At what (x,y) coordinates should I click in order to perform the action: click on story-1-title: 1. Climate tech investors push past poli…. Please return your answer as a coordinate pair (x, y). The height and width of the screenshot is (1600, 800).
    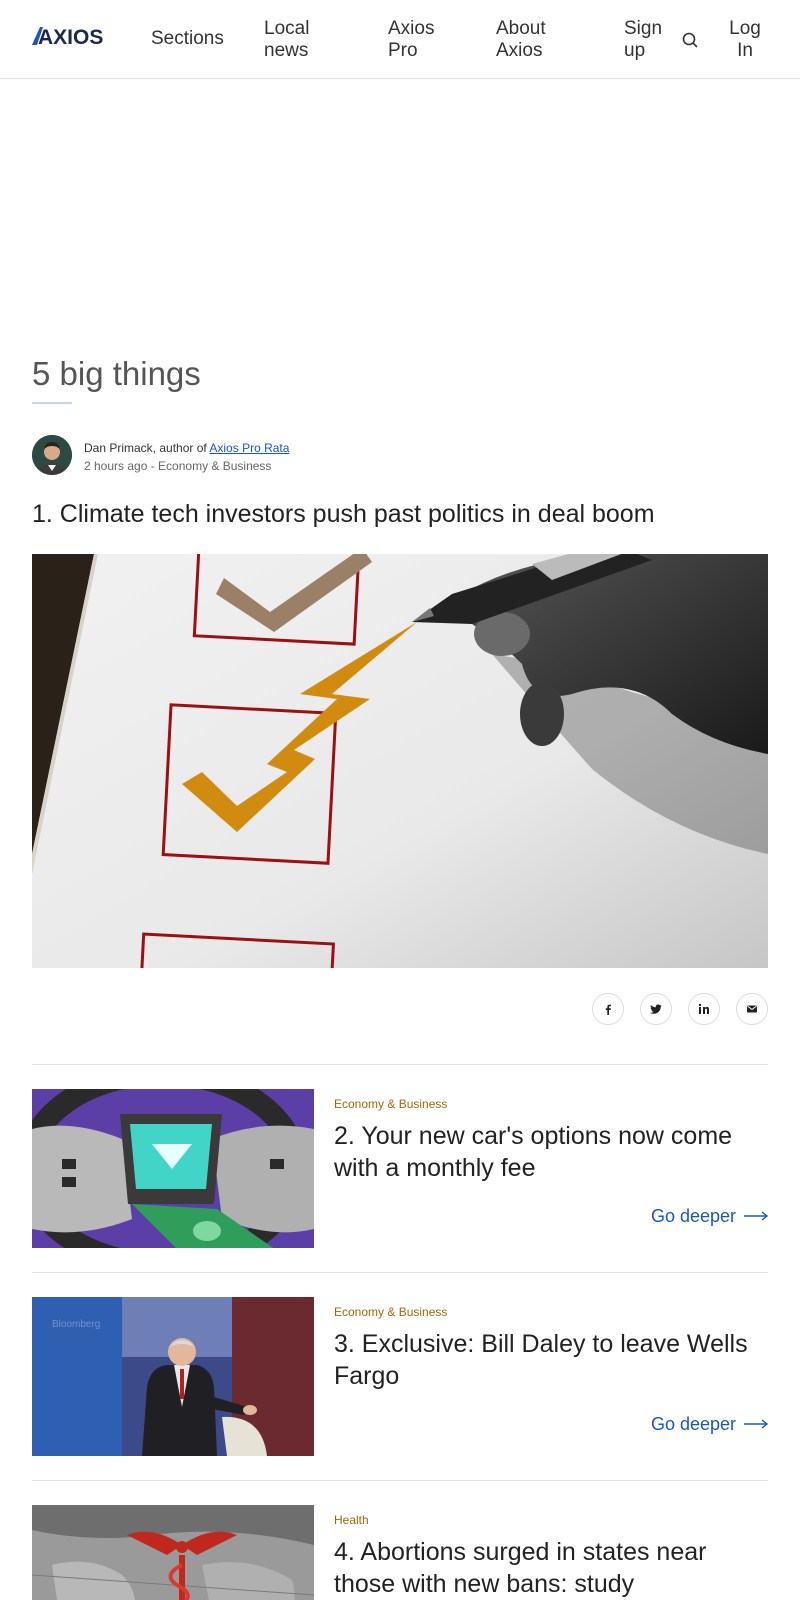
    Looking at the image, I should click on (343, 514).